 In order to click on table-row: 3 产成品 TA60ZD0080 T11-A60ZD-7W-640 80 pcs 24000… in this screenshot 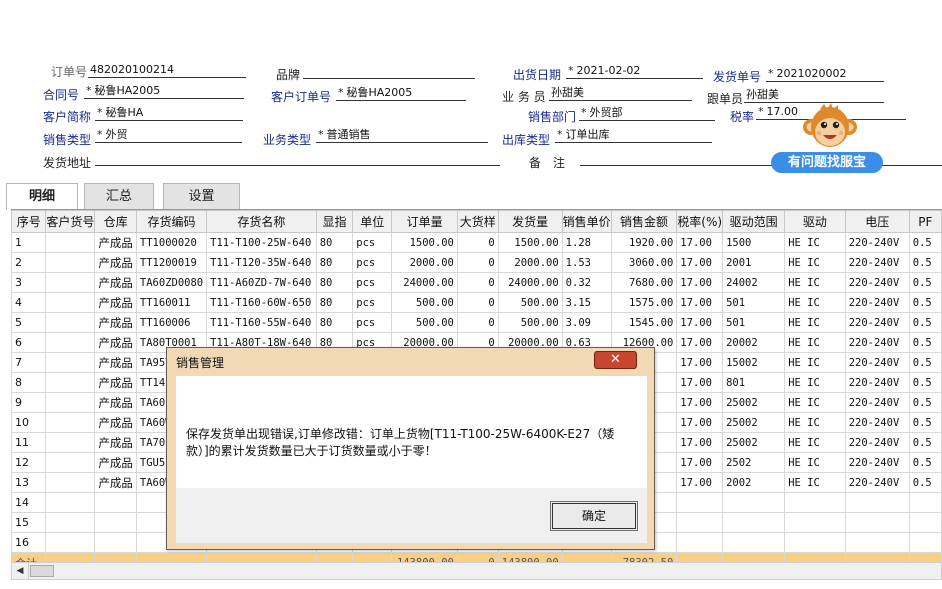, I will do `click(476, 282)`.